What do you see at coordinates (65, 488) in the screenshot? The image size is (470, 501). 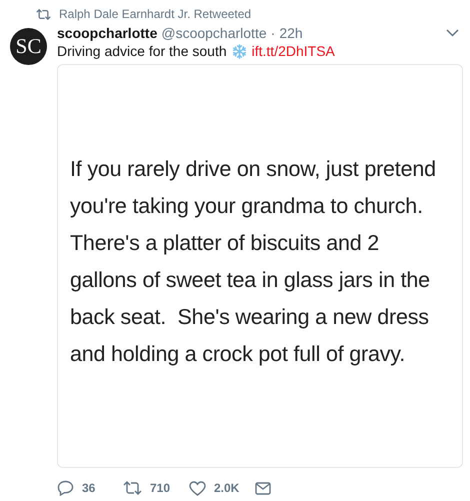 I see `reply-icon` at bounding box center [65, 488].